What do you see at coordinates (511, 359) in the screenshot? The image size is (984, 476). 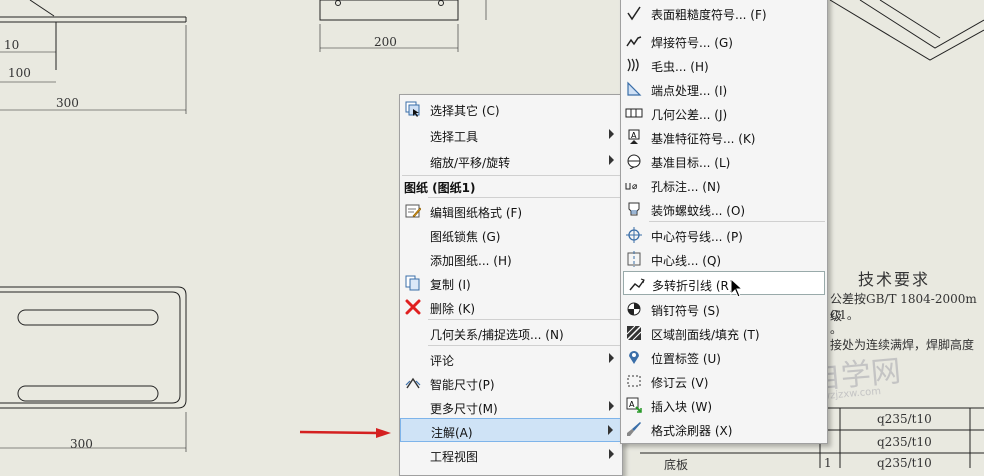 I see `comment-item: 评论` at bounding box center [511, 359].